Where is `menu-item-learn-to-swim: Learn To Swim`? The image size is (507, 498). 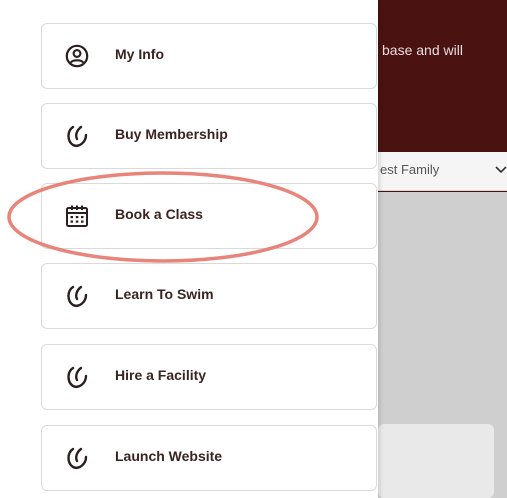 menu-item-learn-to-swim: Learn To Swim is located at coordinates (209, 296).